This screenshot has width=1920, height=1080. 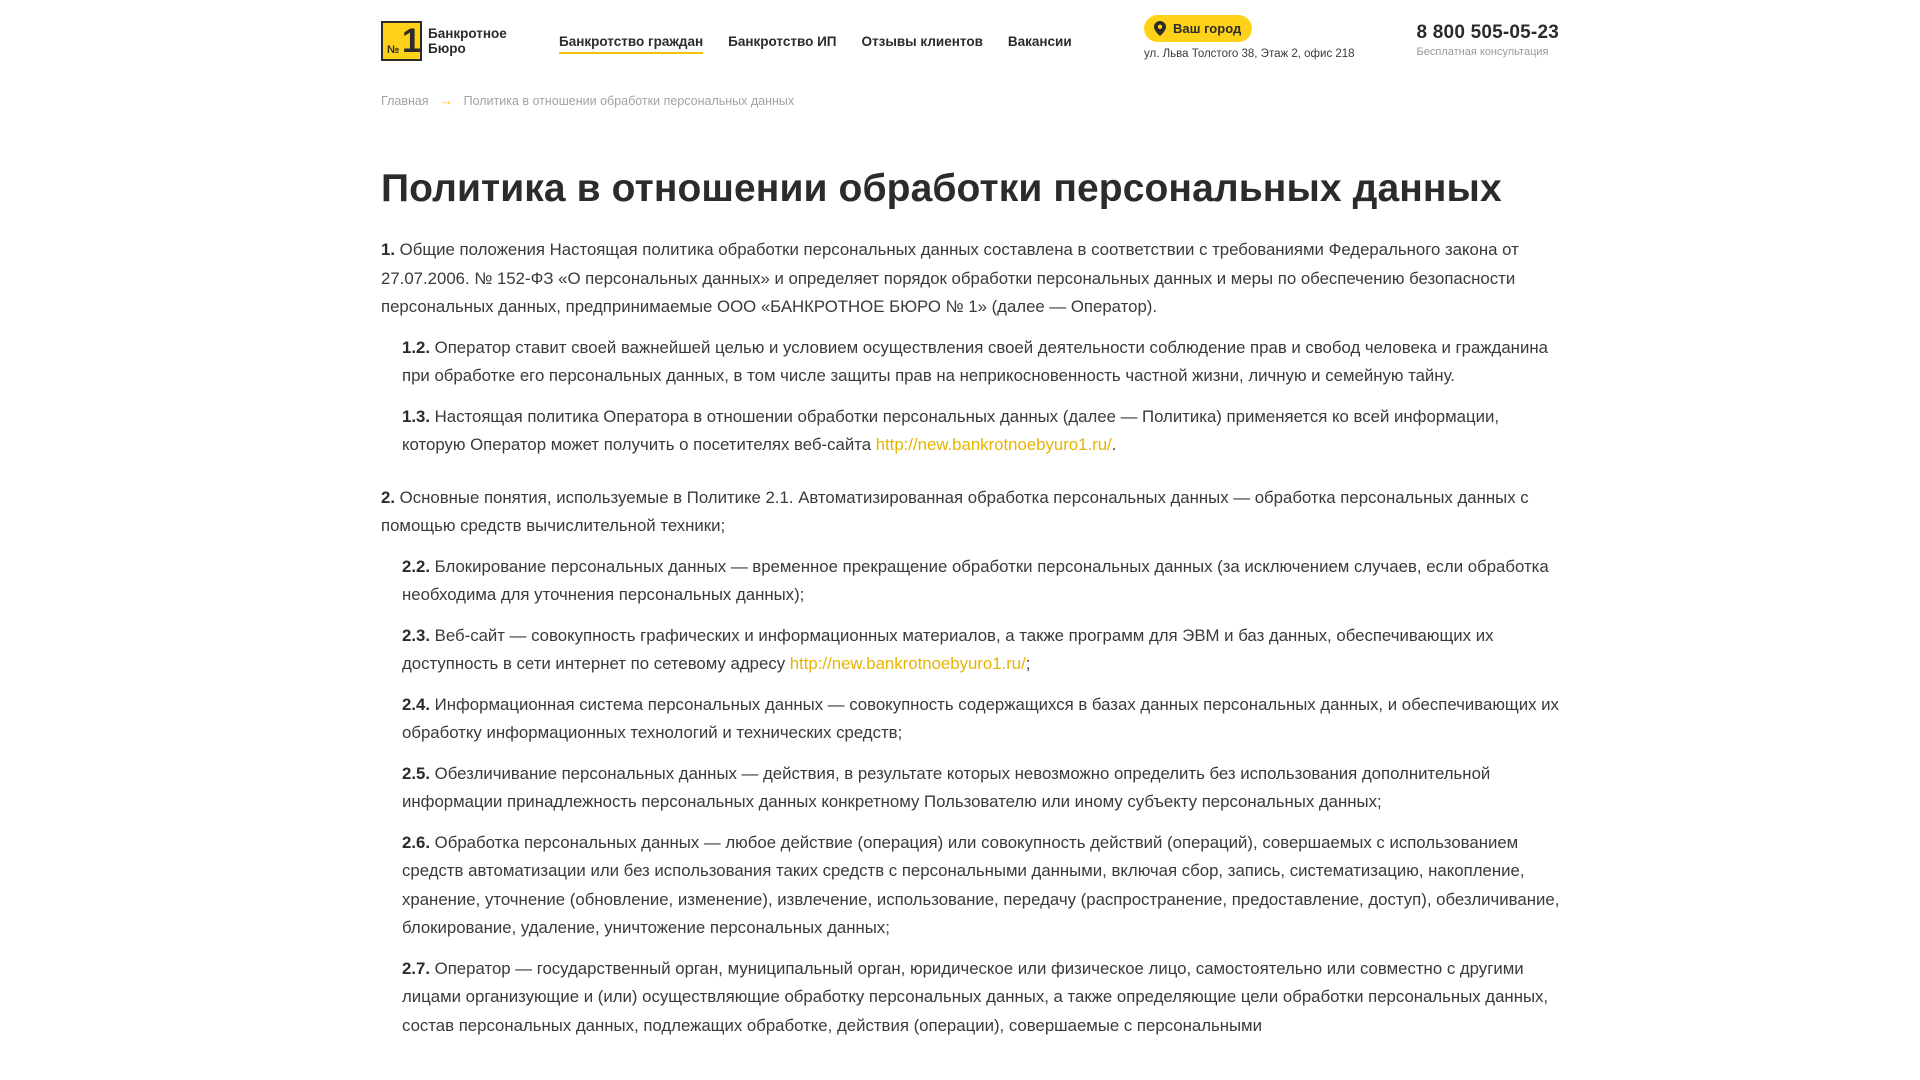 I want to click on nav-item-reviews: Отзывы клиентов, so click(x=922, y=44).